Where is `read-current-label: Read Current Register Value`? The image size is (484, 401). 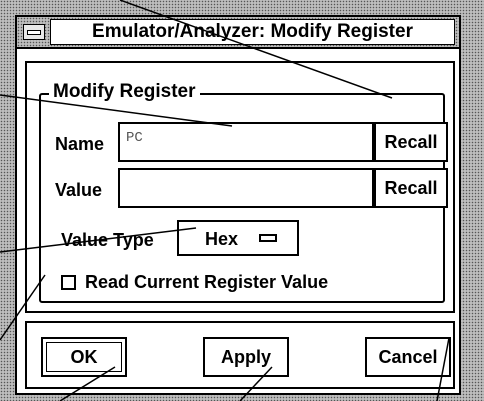
read-current-label: Read Current Register Value is located at coordinates (207, 282).